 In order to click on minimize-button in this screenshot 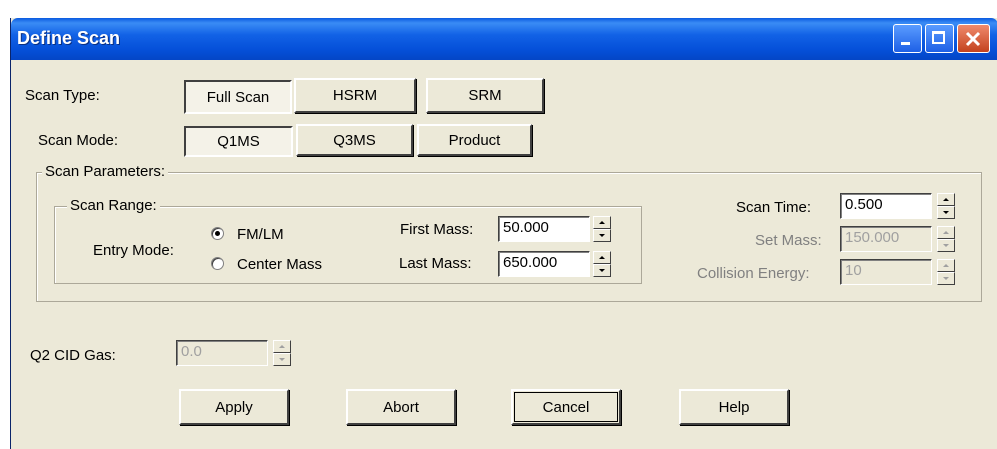, I will do `click(907, 38)`.